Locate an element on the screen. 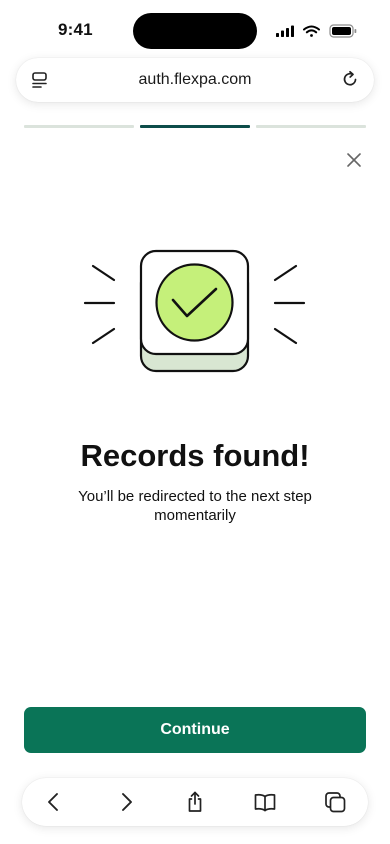 The image size is (390, 844). address-bar: auth.flexpa.com is located at coordinates (195, 80).